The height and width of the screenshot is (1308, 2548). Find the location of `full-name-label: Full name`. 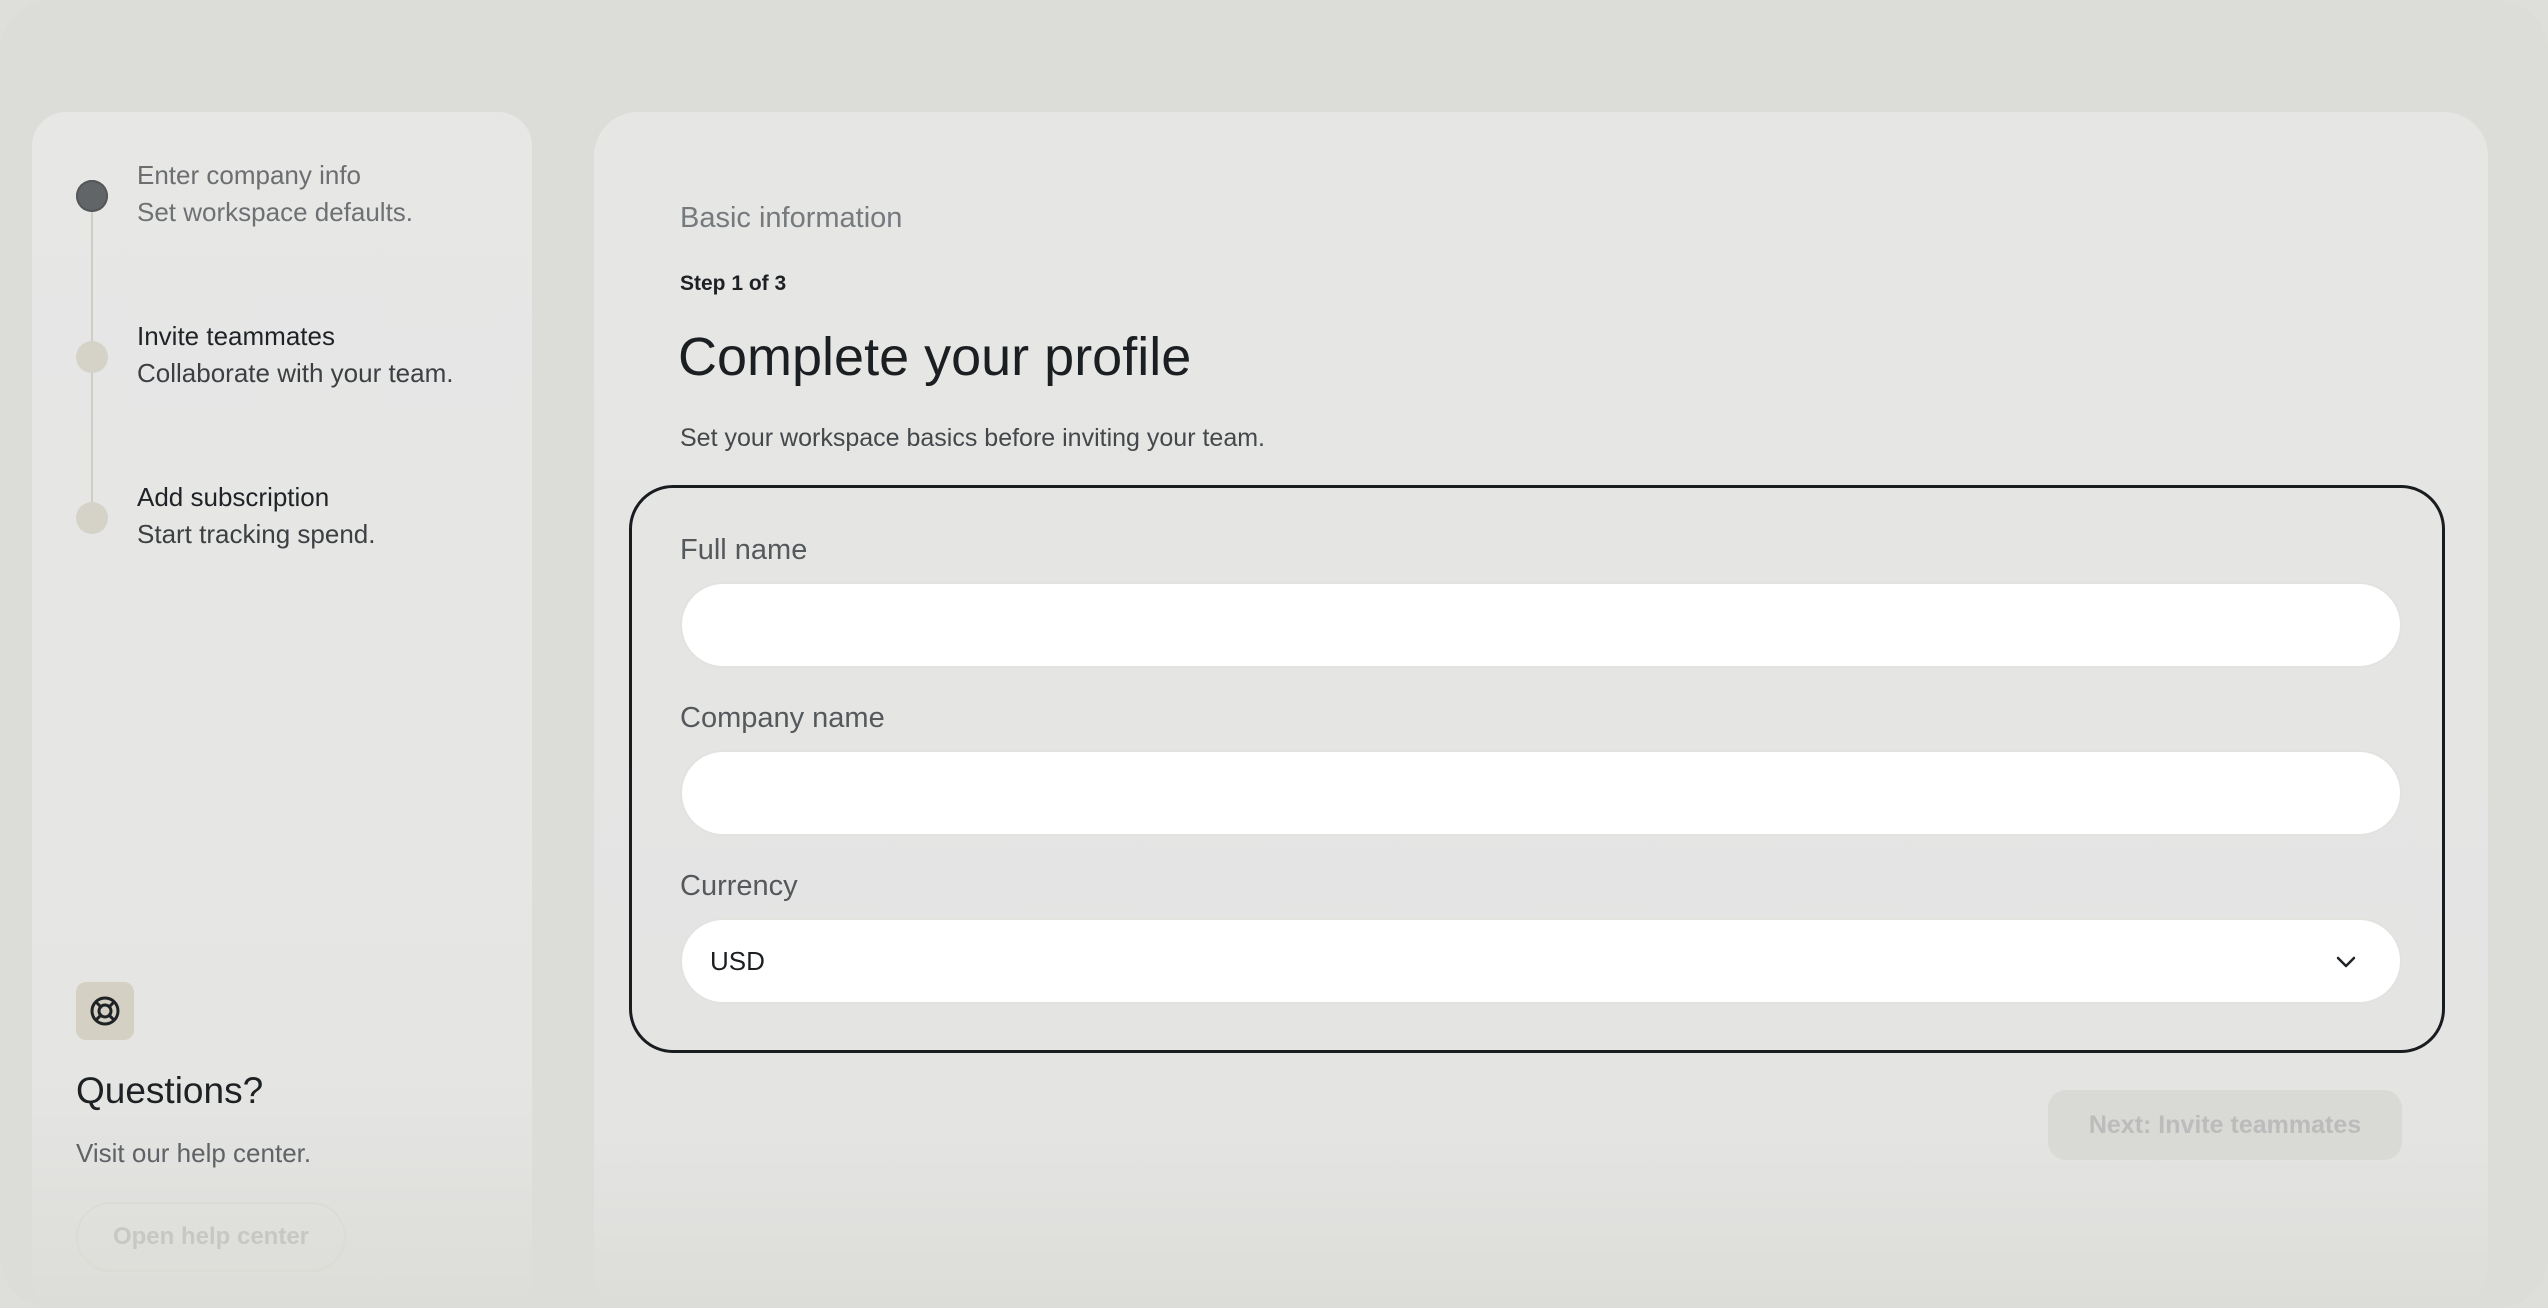

full-name-label: Full name is located at coordinates (744, 550).